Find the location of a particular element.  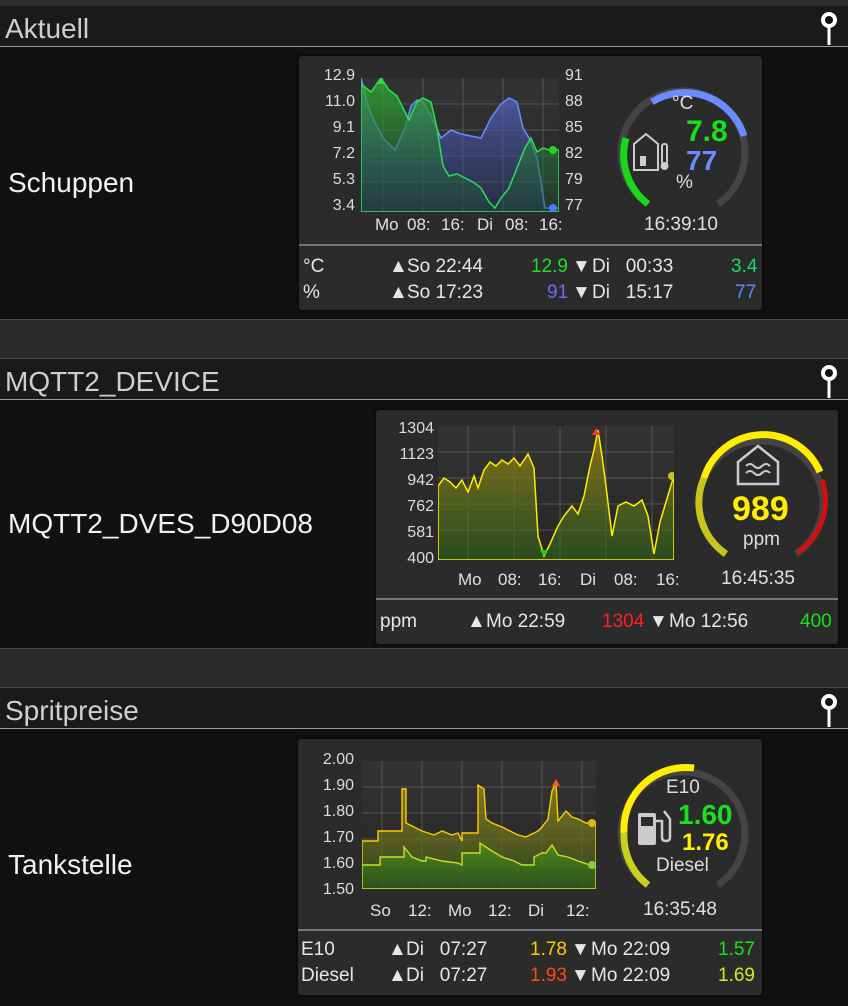

y-tick: 400 is located at coordinates (420, 558).